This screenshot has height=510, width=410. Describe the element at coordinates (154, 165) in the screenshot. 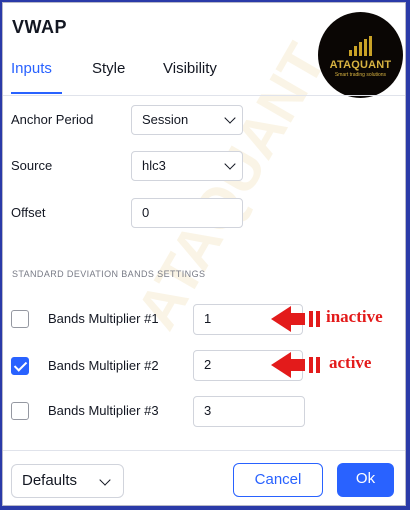

I see `source-value: hlc3` at that location.